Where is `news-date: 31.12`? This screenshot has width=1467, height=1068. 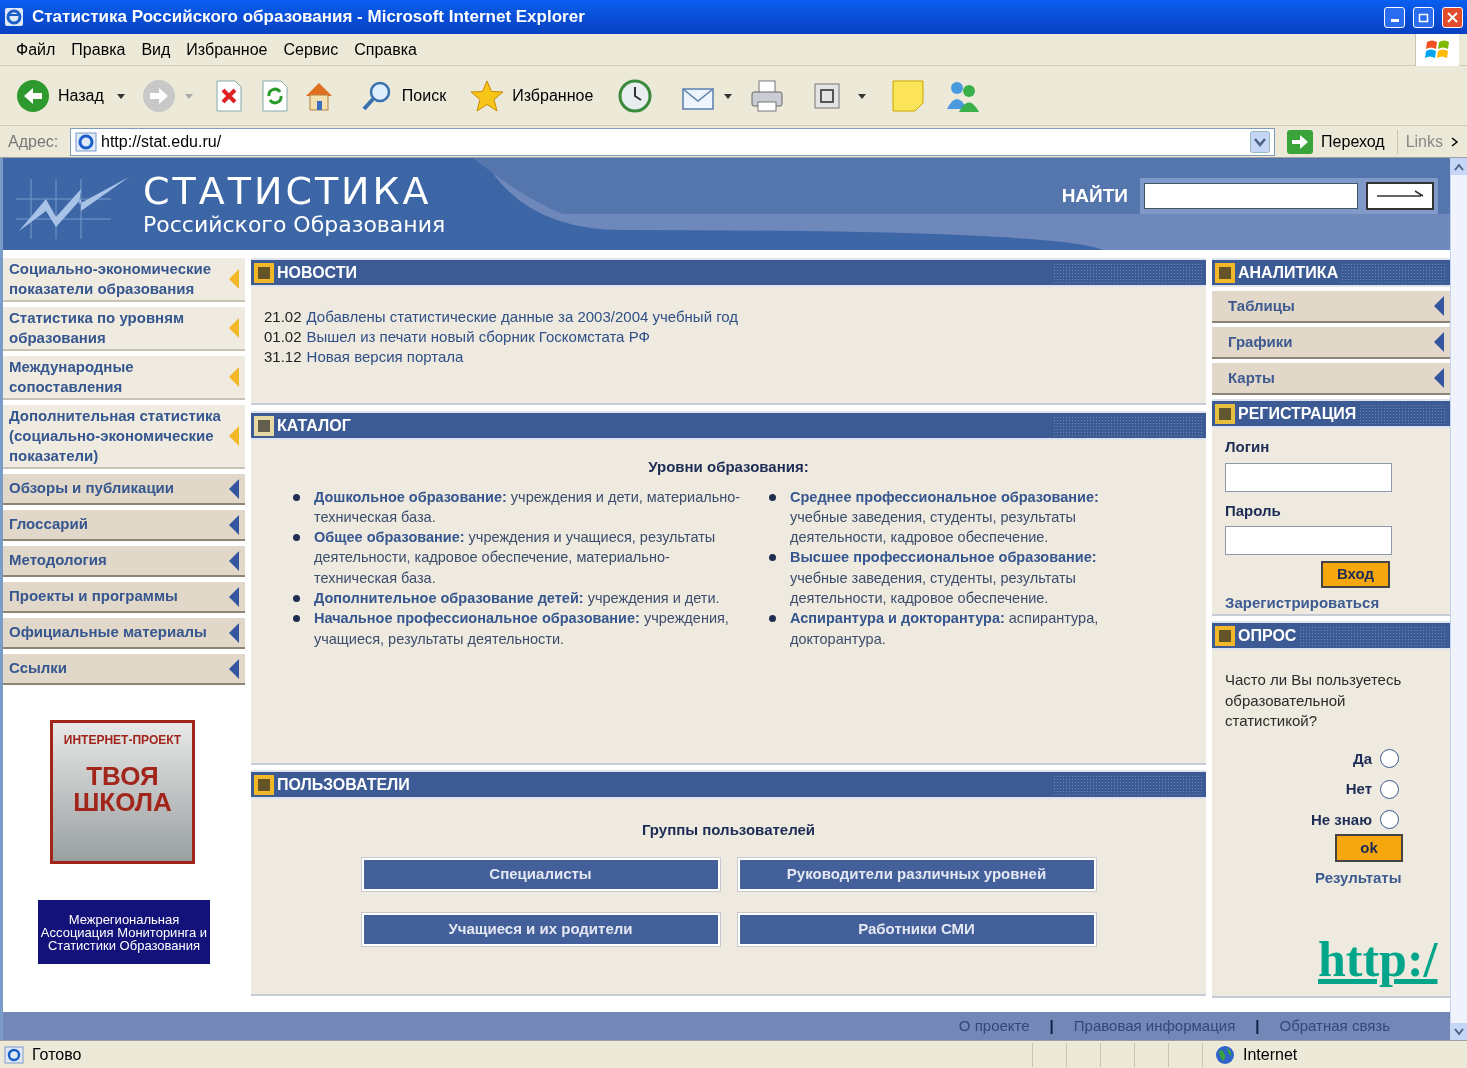
news-date: 31.12 is located at coordinates (283, 357).